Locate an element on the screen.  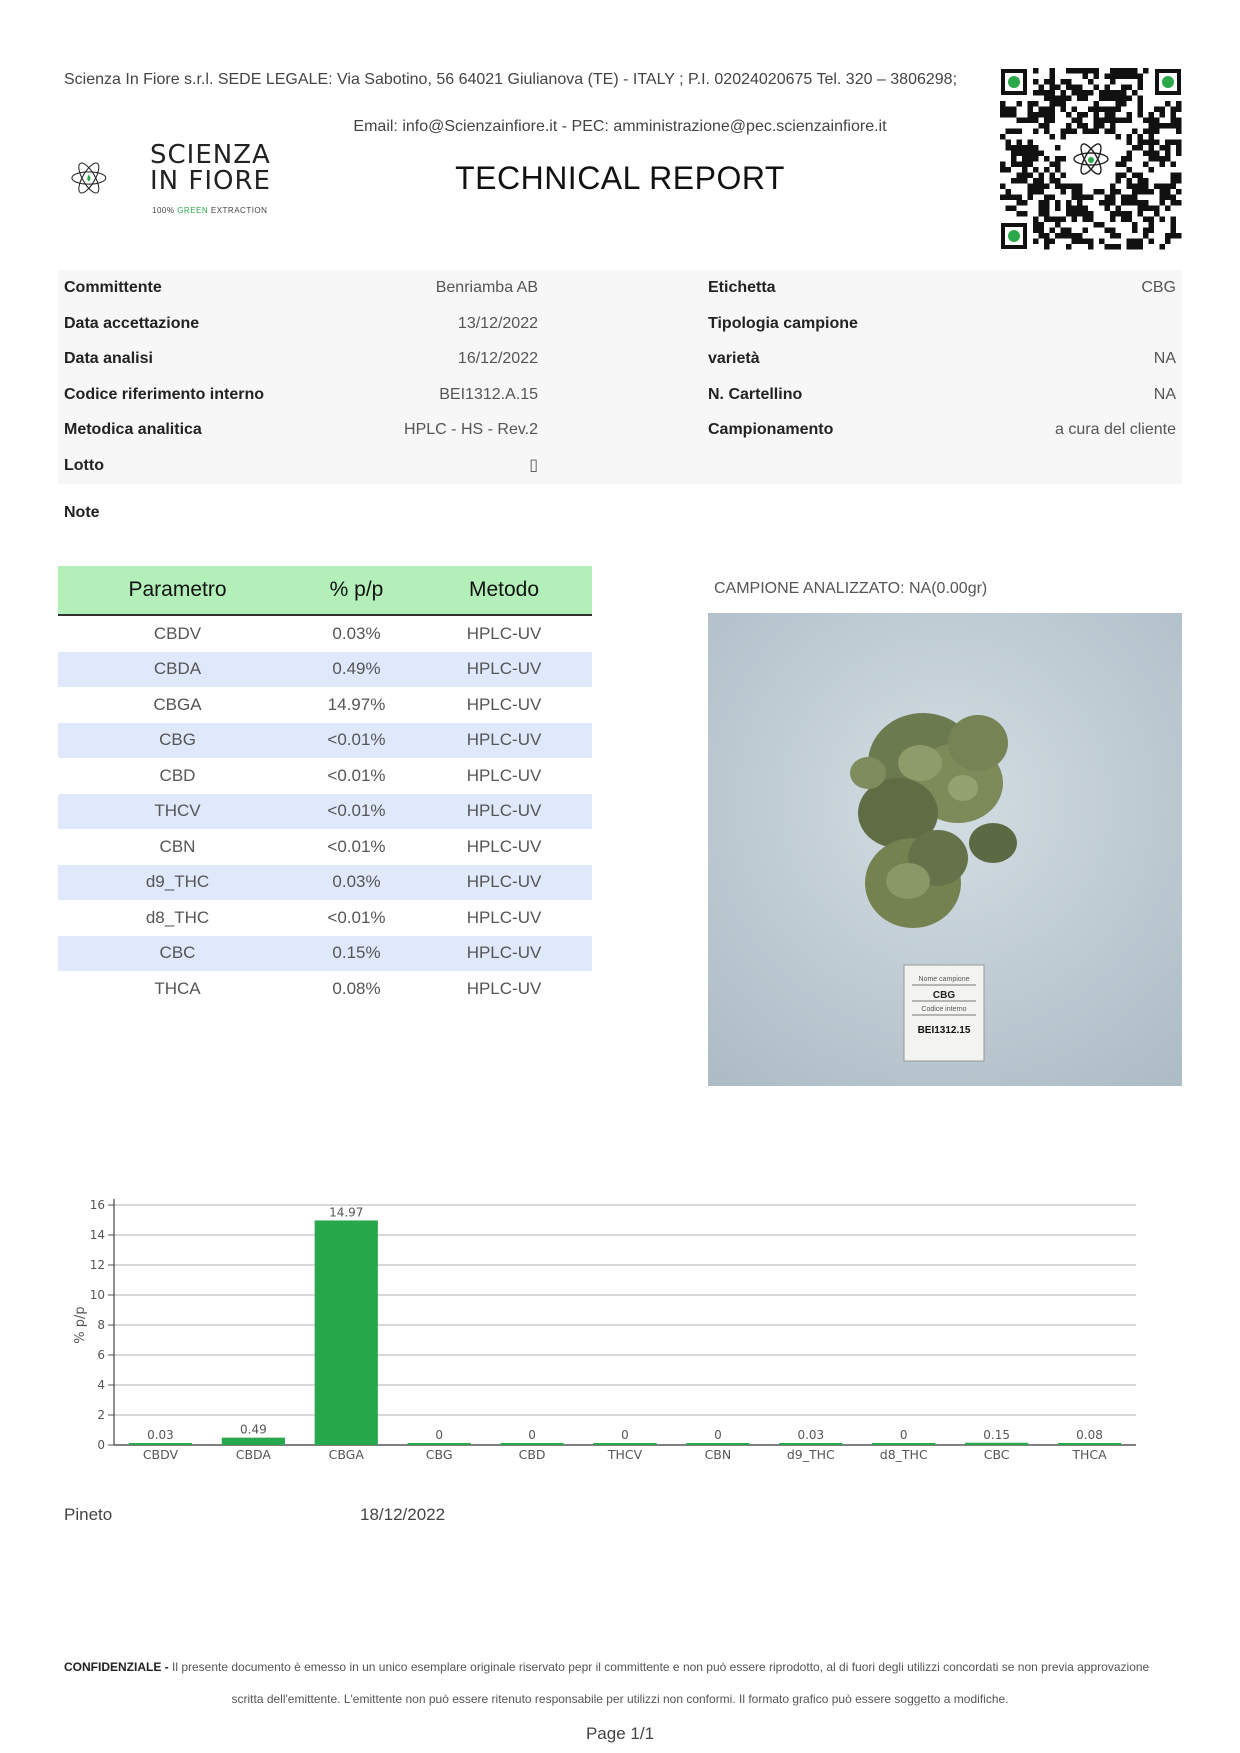
info-row-right: N. Cartellino NA is located at coordinates (942, 395).